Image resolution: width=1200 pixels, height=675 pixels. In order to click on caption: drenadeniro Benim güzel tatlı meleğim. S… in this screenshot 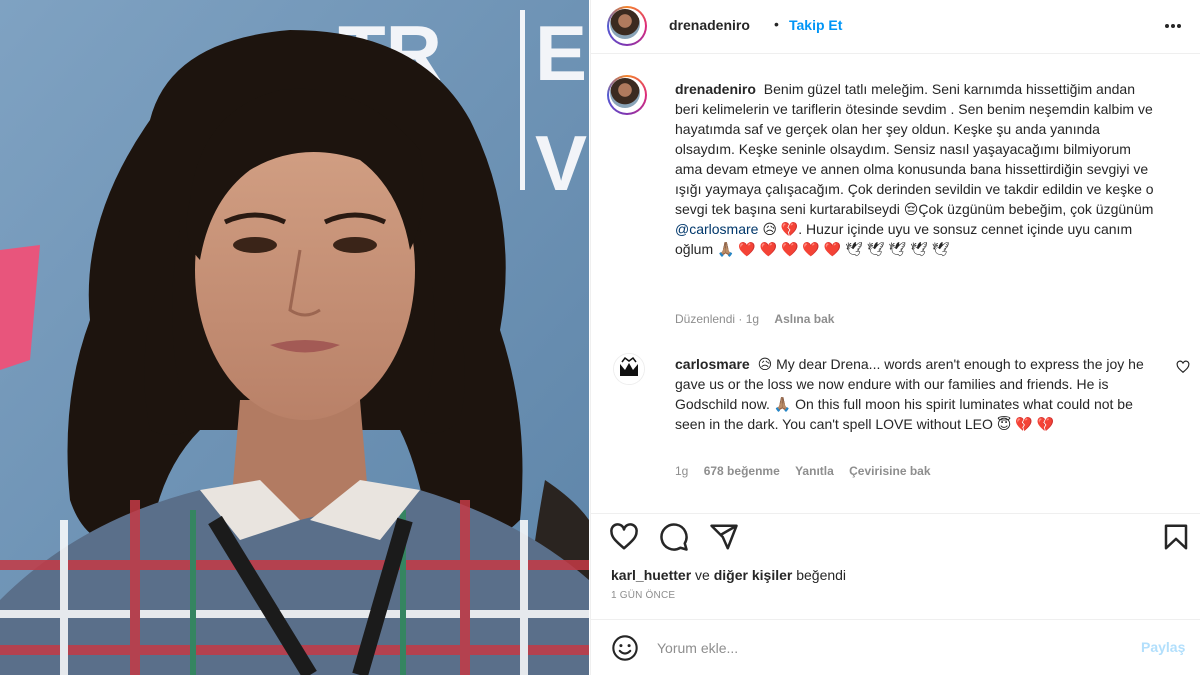, I will do `click(918, 169)`.